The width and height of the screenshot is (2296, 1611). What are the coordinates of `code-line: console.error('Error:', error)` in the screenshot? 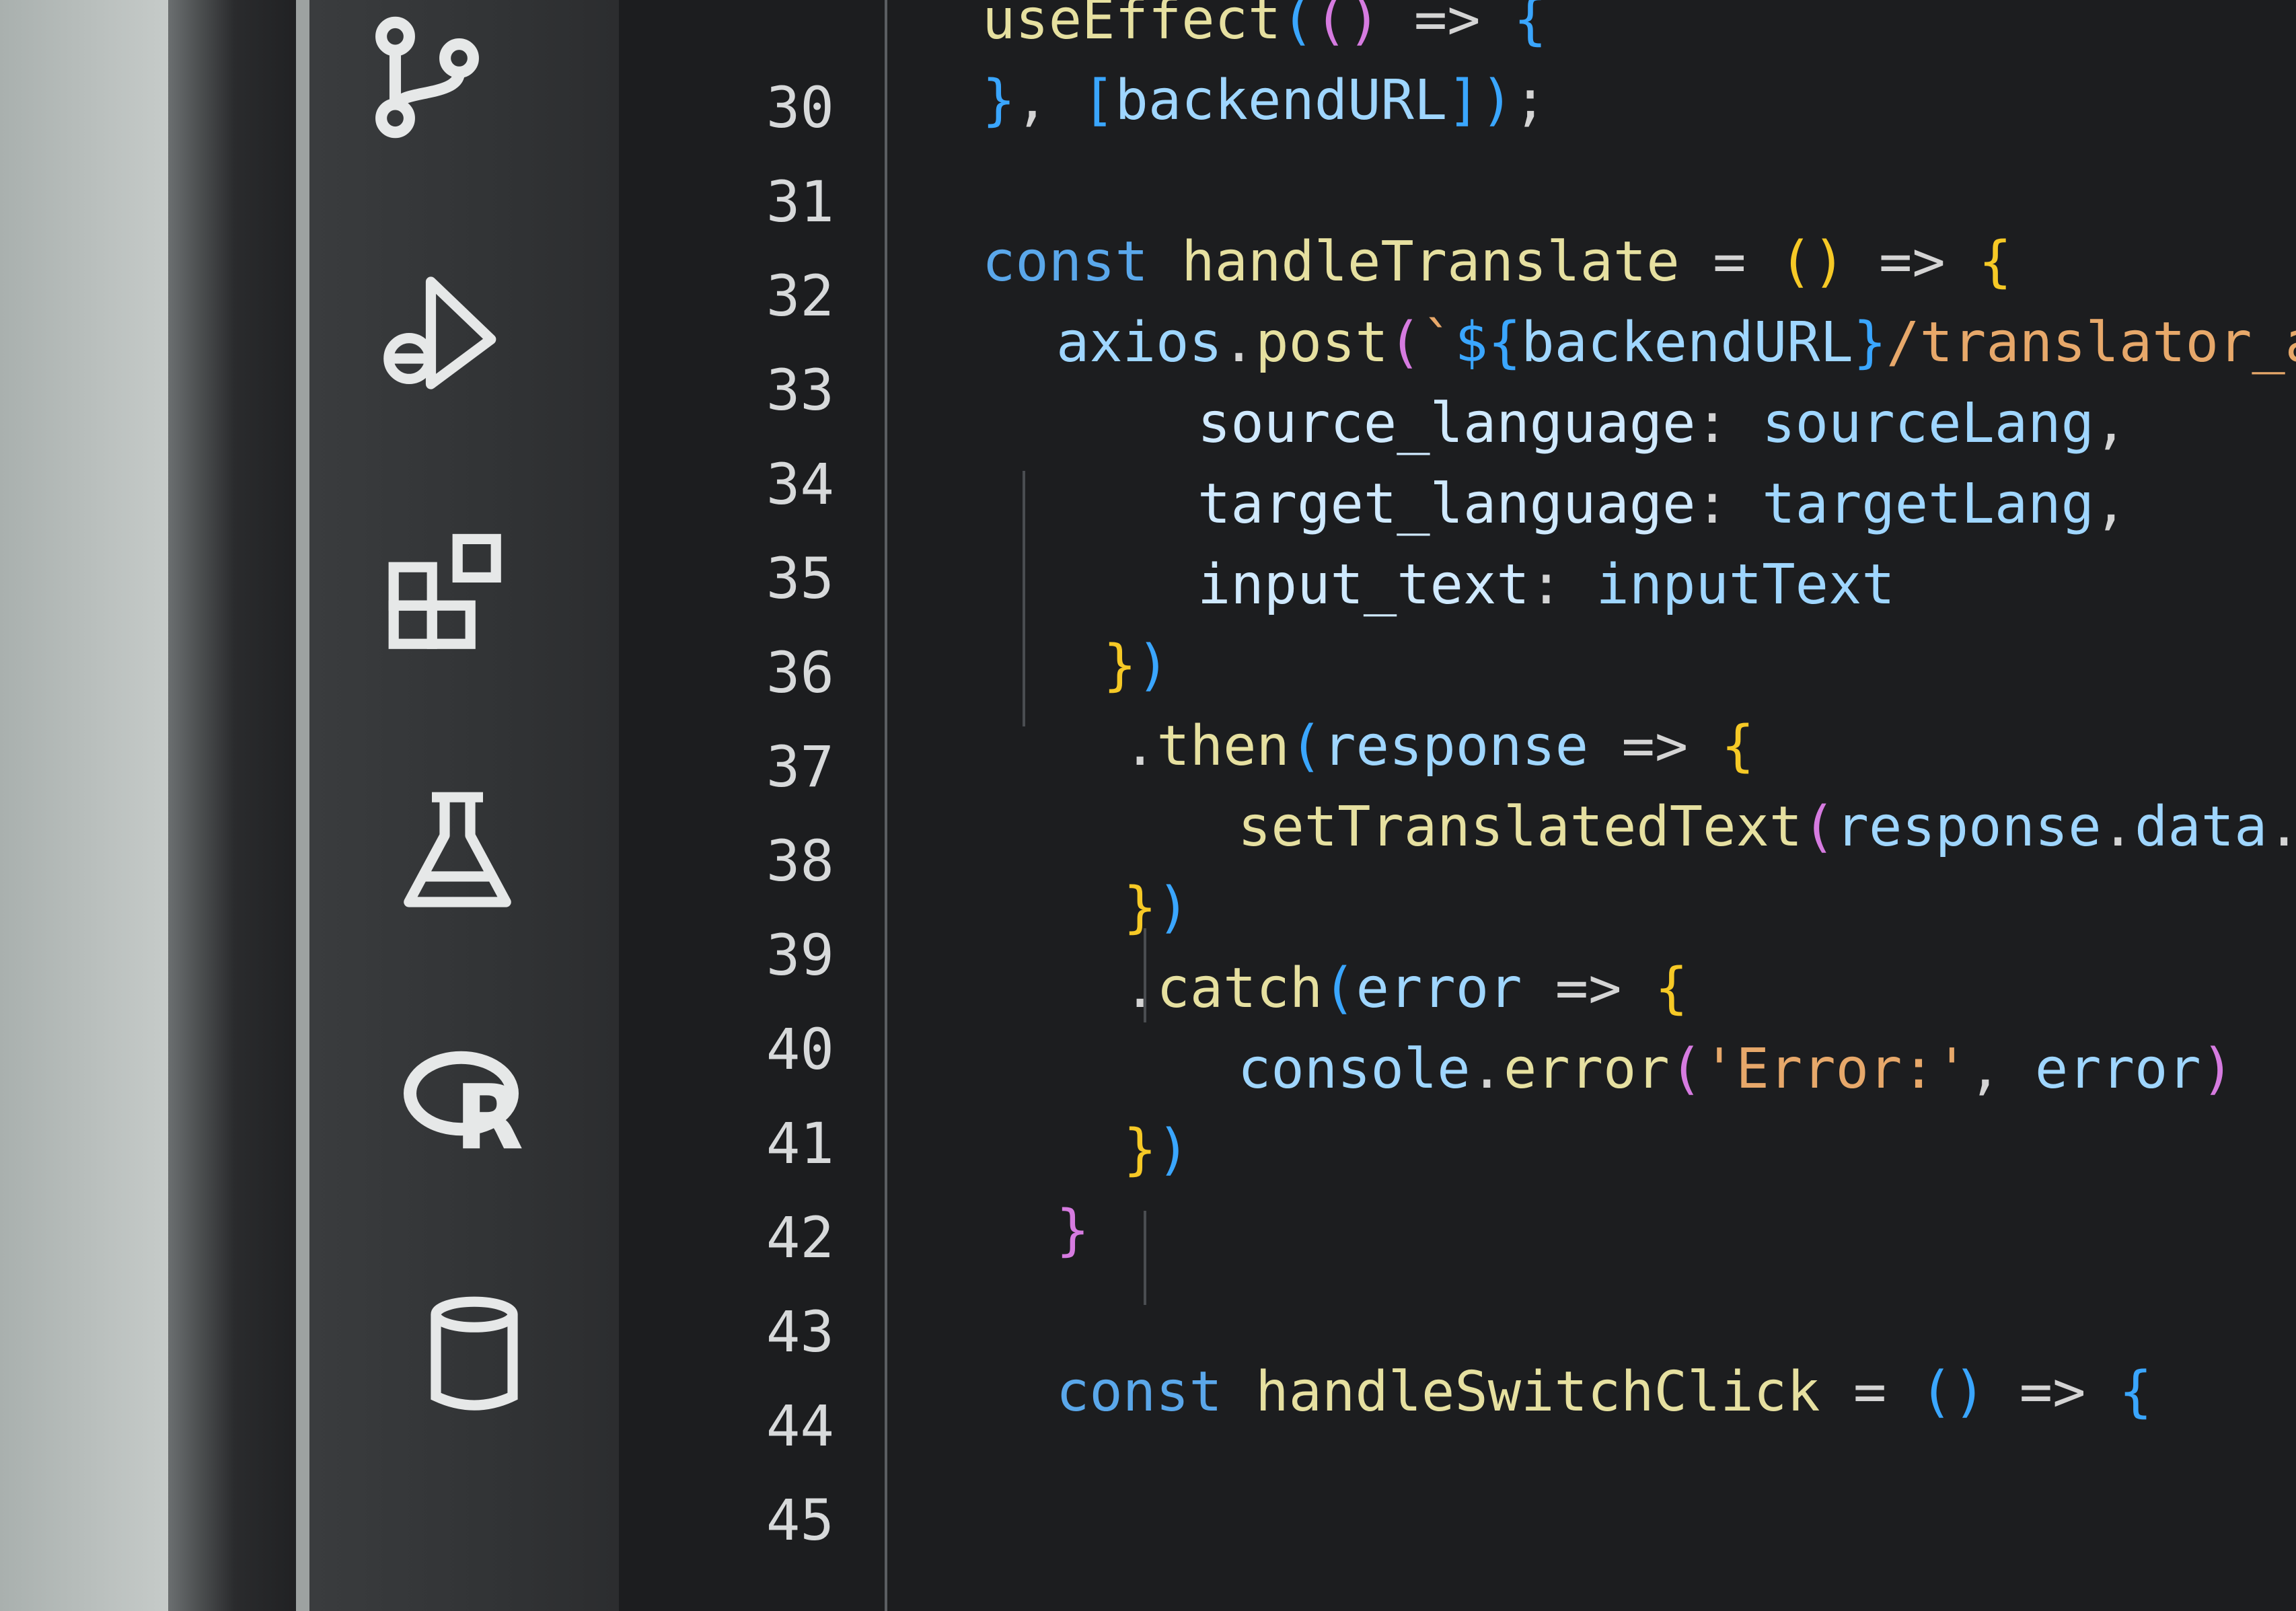 It's located at (1736, 1069).